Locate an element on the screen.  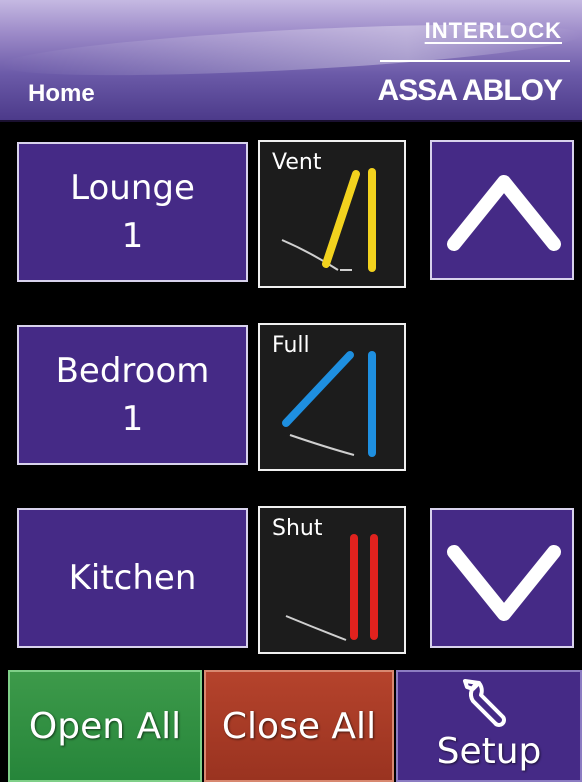
brand-logo-assa-abloy: ASSA ABLOY is located at coordinates (470, 90).